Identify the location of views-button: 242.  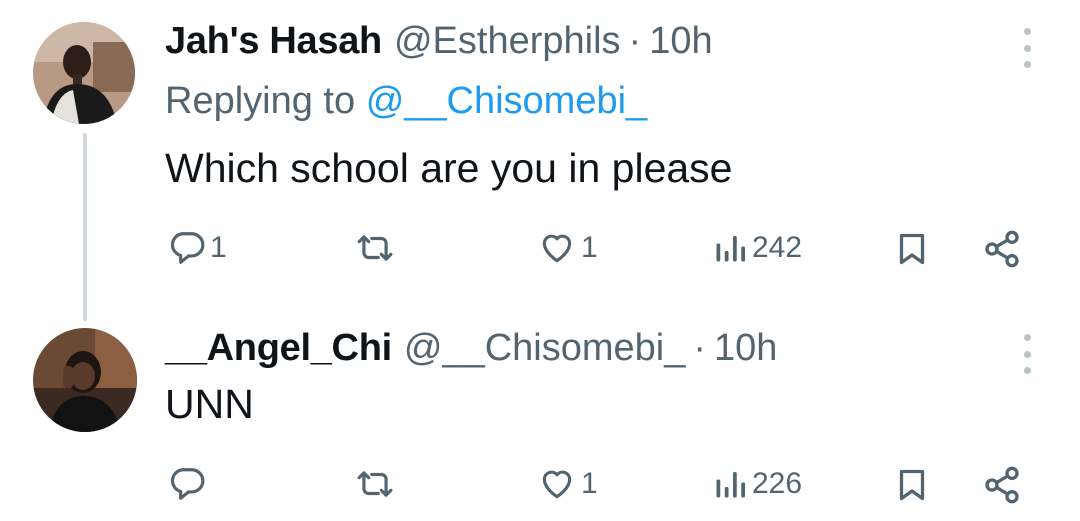
(757, 248).